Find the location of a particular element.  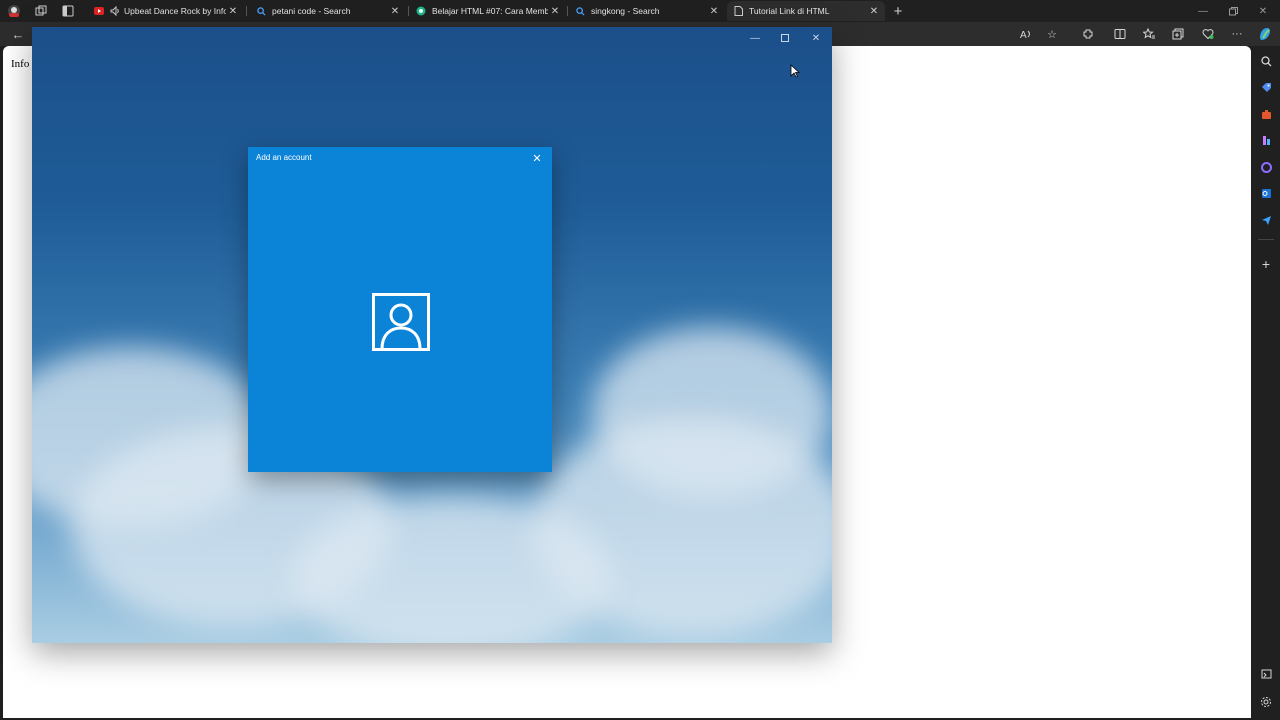

tab-title: petani code - Search is located at coordinates (311, 11).